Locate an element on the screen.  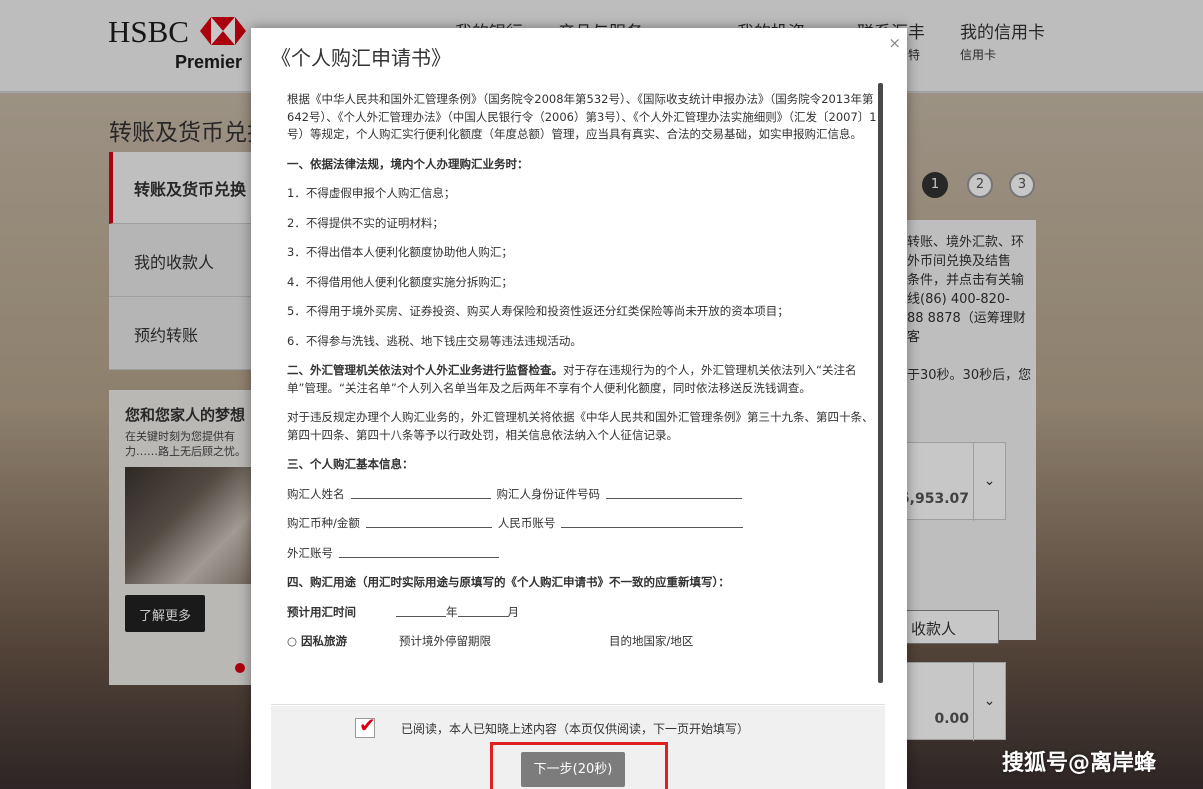
fx-account-label: 外汇账号 is located at coordinates (310, 552).